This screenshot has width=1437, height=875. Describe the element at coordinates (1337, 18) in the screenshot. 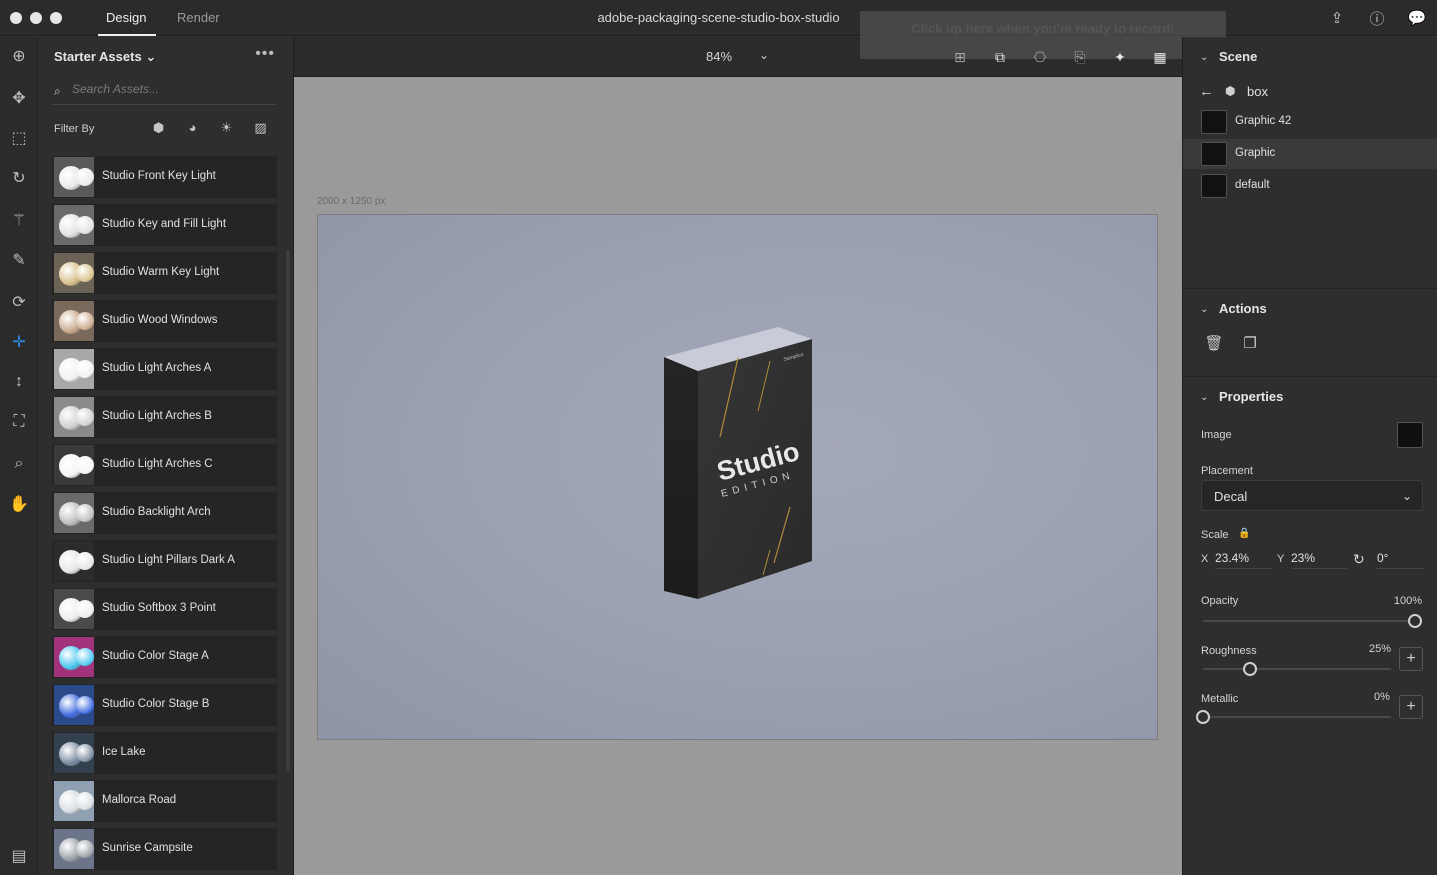

I see `share-icon: ⇪` at that location.